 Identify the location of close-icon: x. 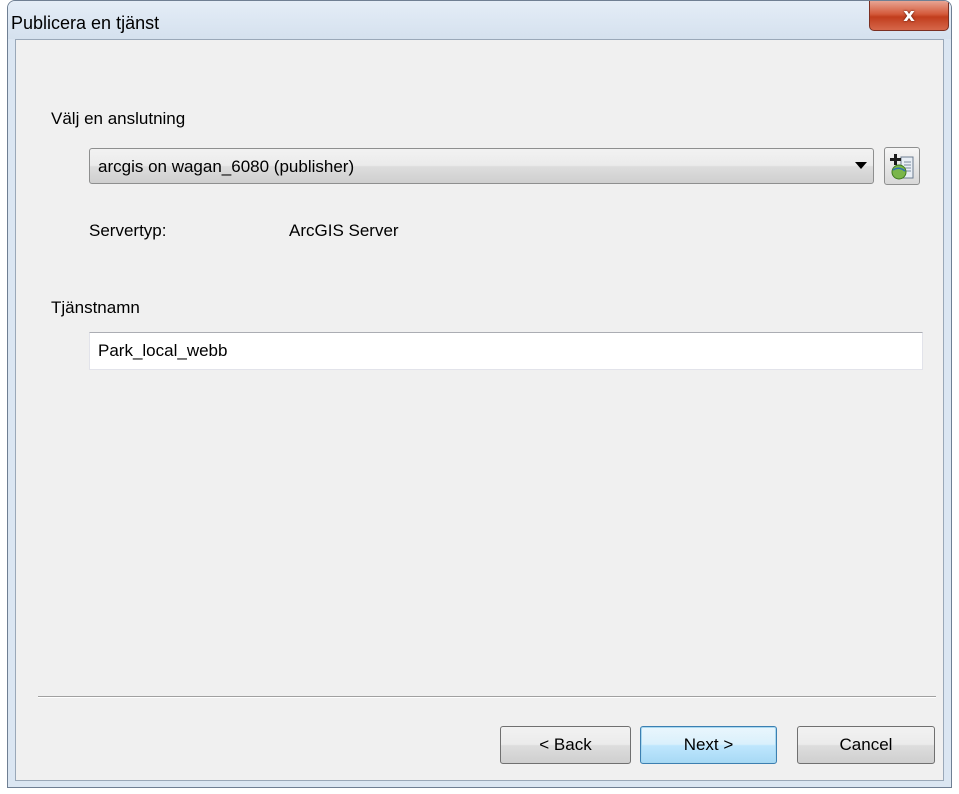
(909, 15).